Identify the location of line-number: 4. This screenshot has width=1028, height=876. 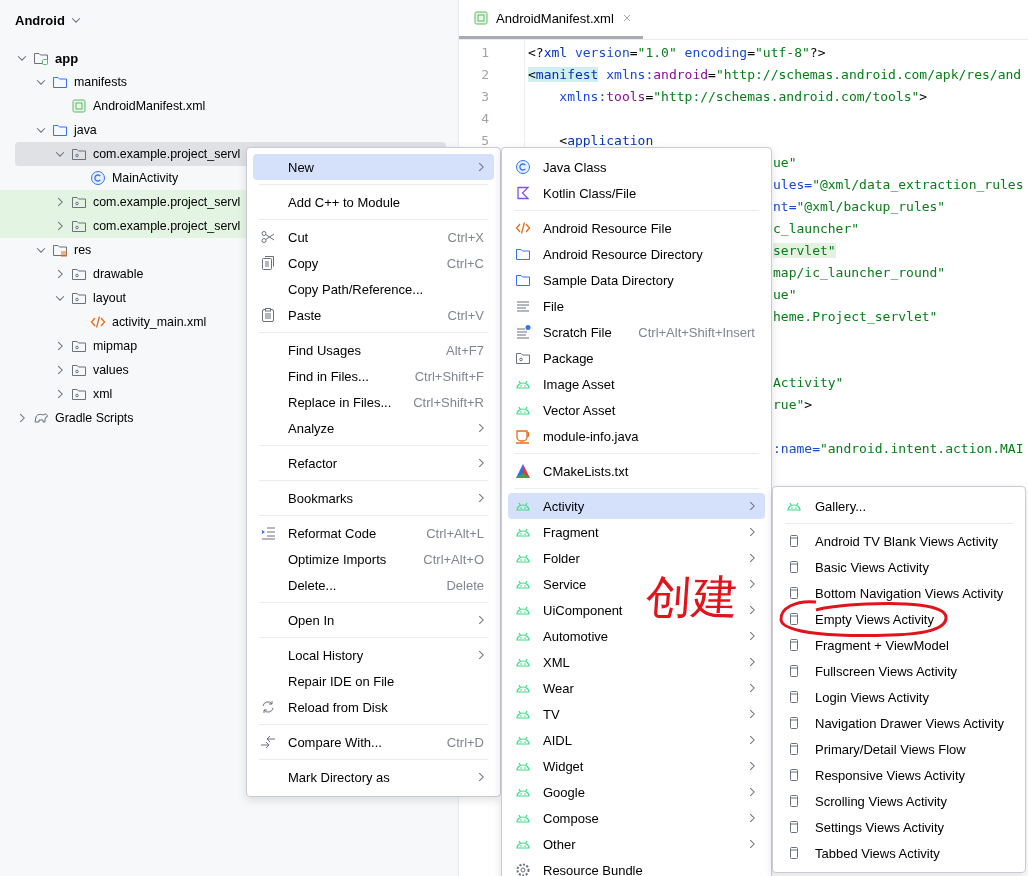
(484, 118).